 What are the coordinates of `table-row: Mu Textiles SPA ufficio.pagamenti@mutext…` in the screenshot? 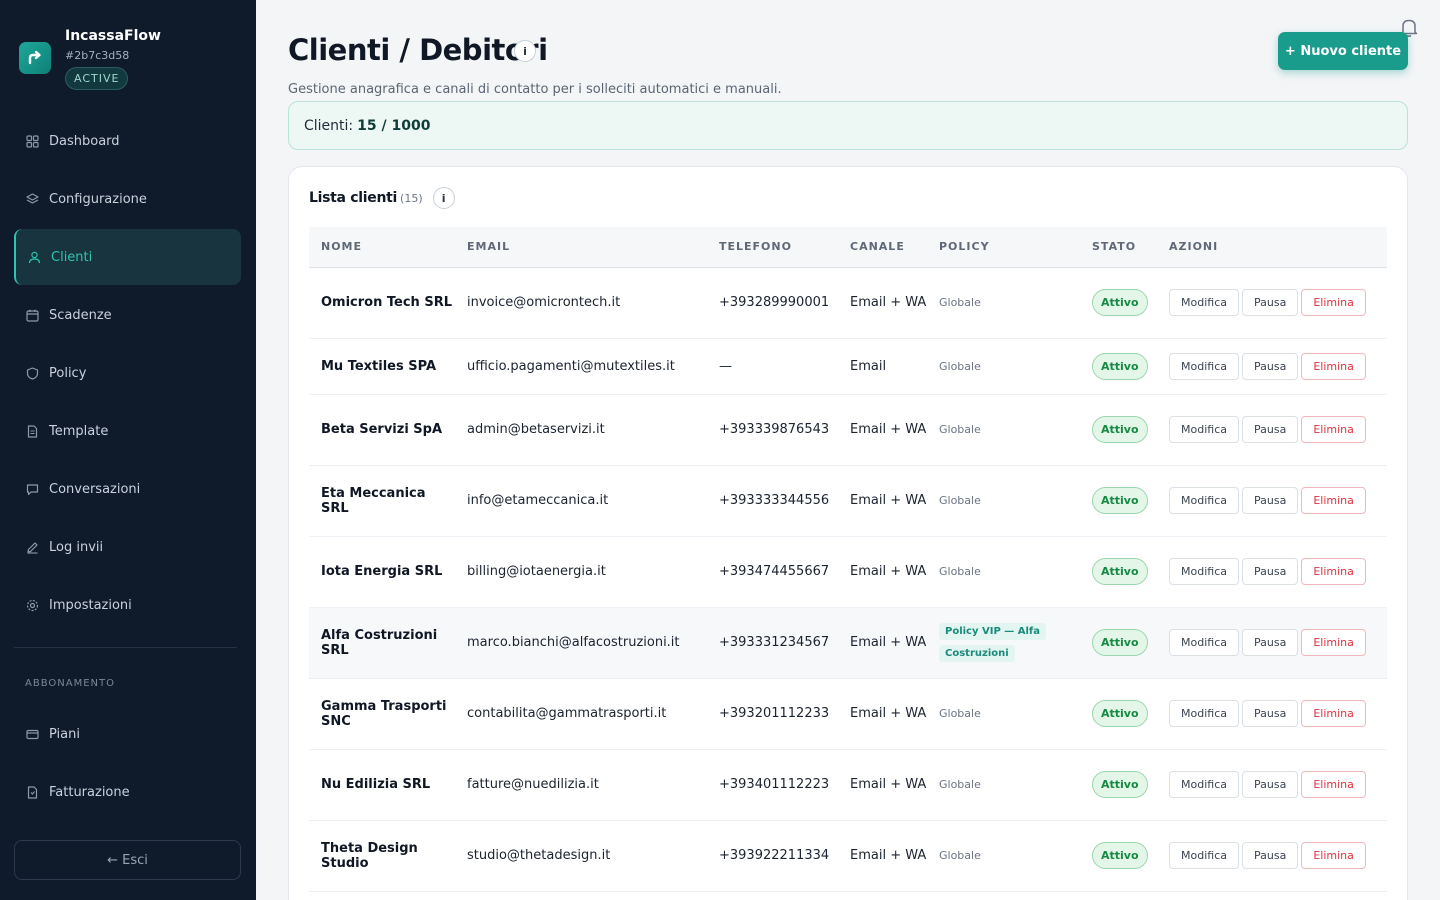 It's located at (848, 366).